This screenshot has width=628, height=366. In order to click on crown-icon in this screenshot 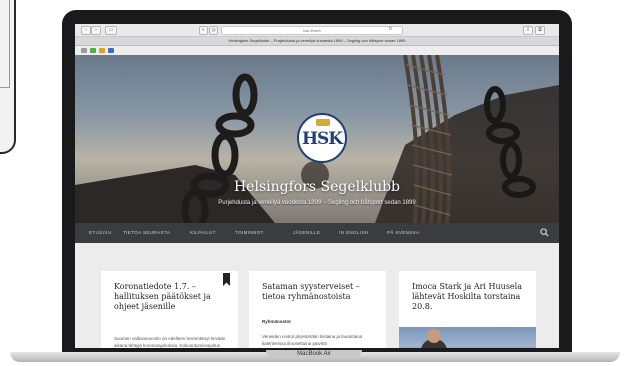, I will do `click(323, 122)`.